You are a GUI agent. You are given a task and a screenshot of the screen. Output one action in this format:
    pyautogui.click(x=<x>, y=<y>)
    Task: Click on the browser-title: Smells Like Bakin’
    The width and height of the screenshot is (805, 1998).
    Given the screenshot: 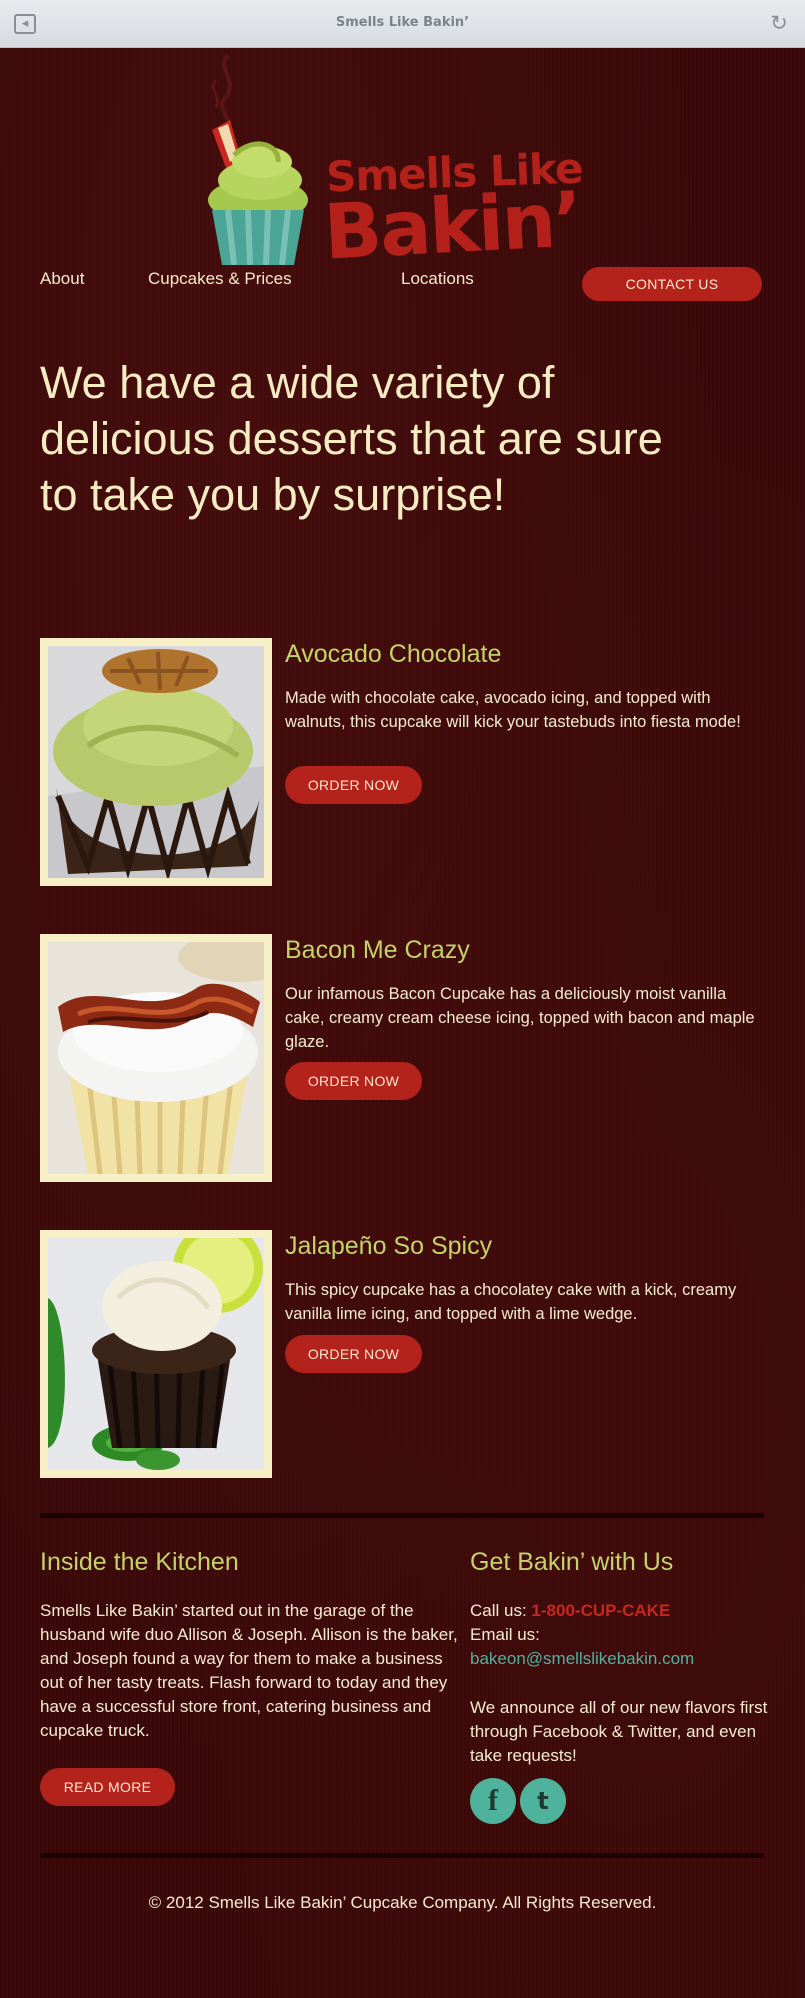 What is the action you would take?
    pyautogui.click(x=402, y=22)
    